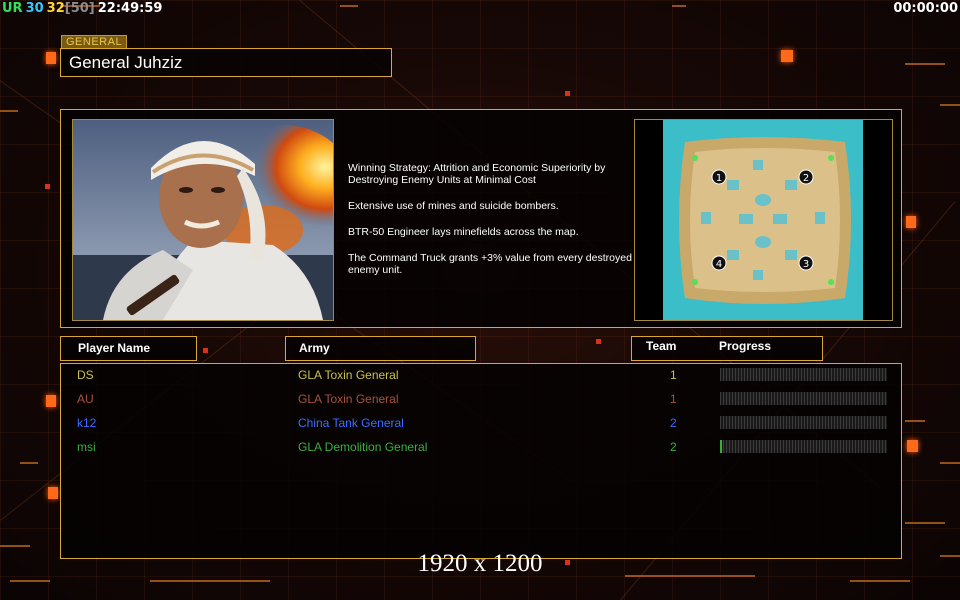 Image resolution: width=960 pixels, height=600 pixels. I want to click on player-name: msi, so click(86, 447).